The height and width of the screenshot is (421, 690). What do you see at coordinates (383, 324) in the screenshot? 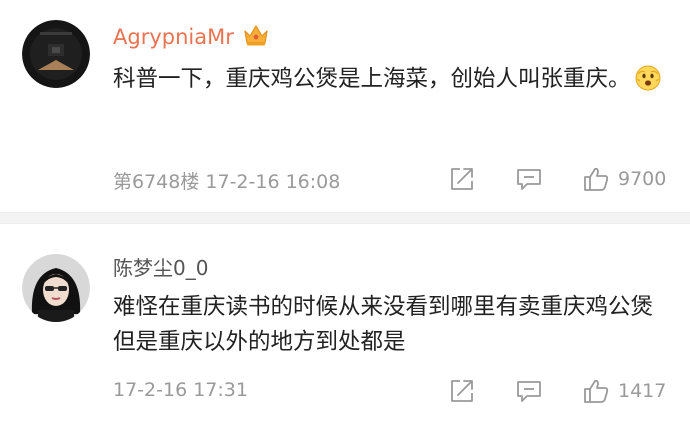
I see `comment-text-content: 难怪在重庆读书的时候从来没看到哪里有卖重庆鸡公煲 但是重庆以外的地方到处都是` at bounding box center [383, 324].